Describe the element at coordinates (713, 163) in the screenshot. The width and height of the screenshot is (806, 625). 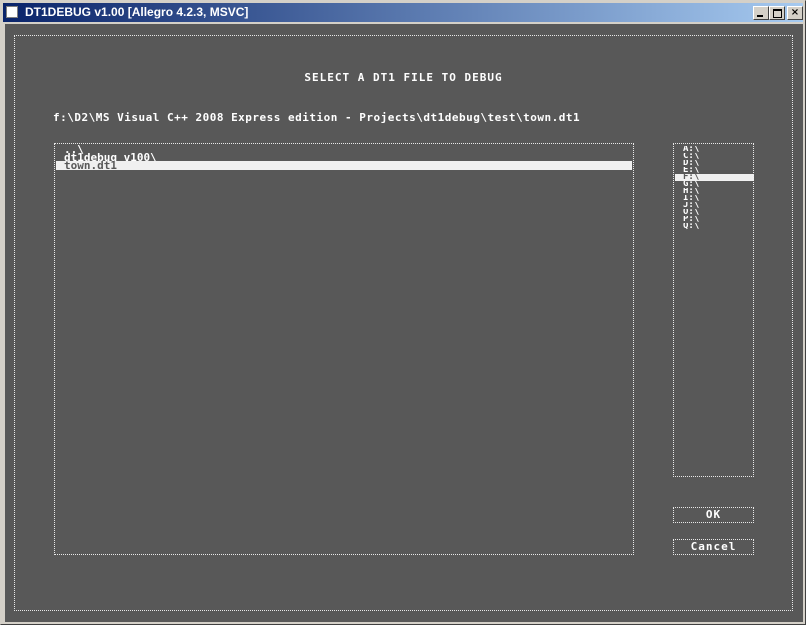
I see `drive-item: D:\` at that location.